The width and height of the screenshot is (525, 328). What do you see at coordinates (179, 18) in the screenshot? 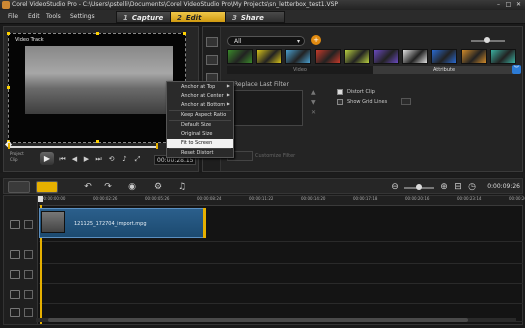
I see `step-number: 2` at bounding box center [179, 18].